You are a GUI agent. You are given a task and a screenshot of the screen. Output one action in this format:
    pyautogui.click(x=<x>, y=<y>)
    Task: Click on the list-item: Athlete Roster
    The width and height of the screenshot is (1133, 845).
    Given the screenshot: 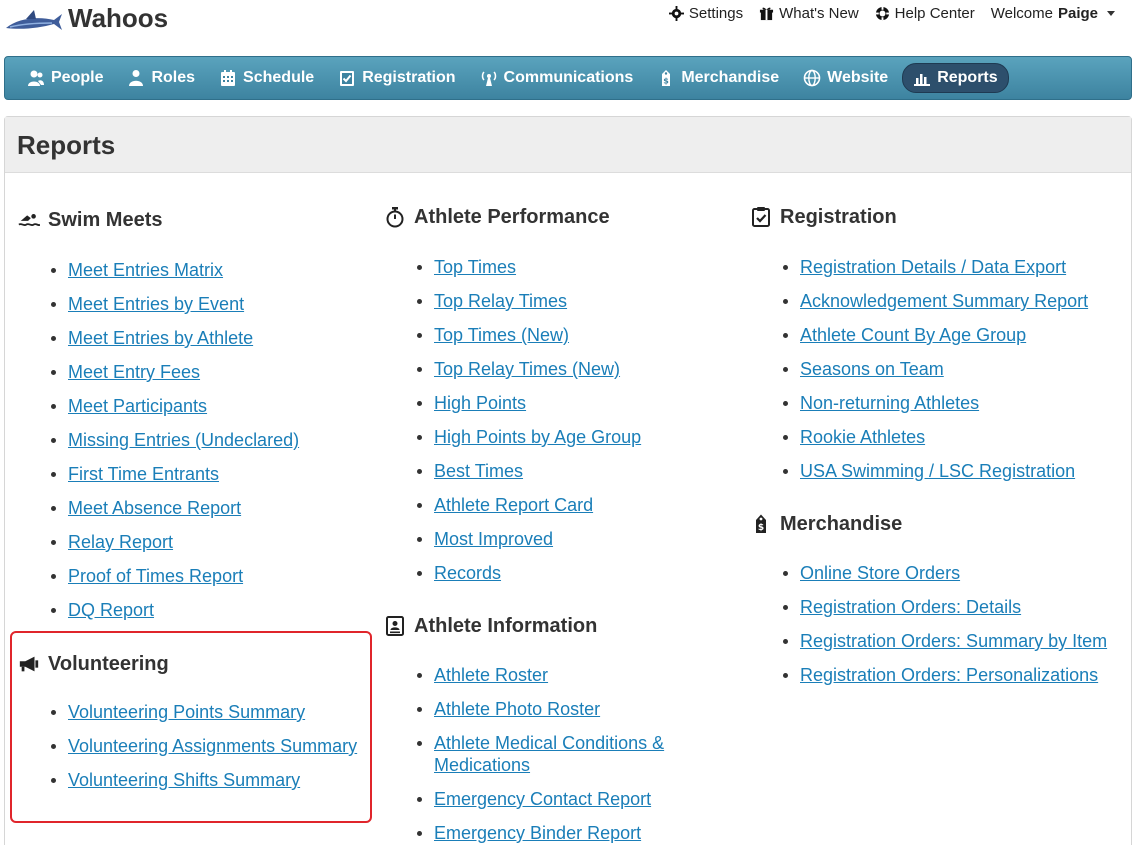 What is the action you would take?
    pyautogui.click(x=534, y=675)
    